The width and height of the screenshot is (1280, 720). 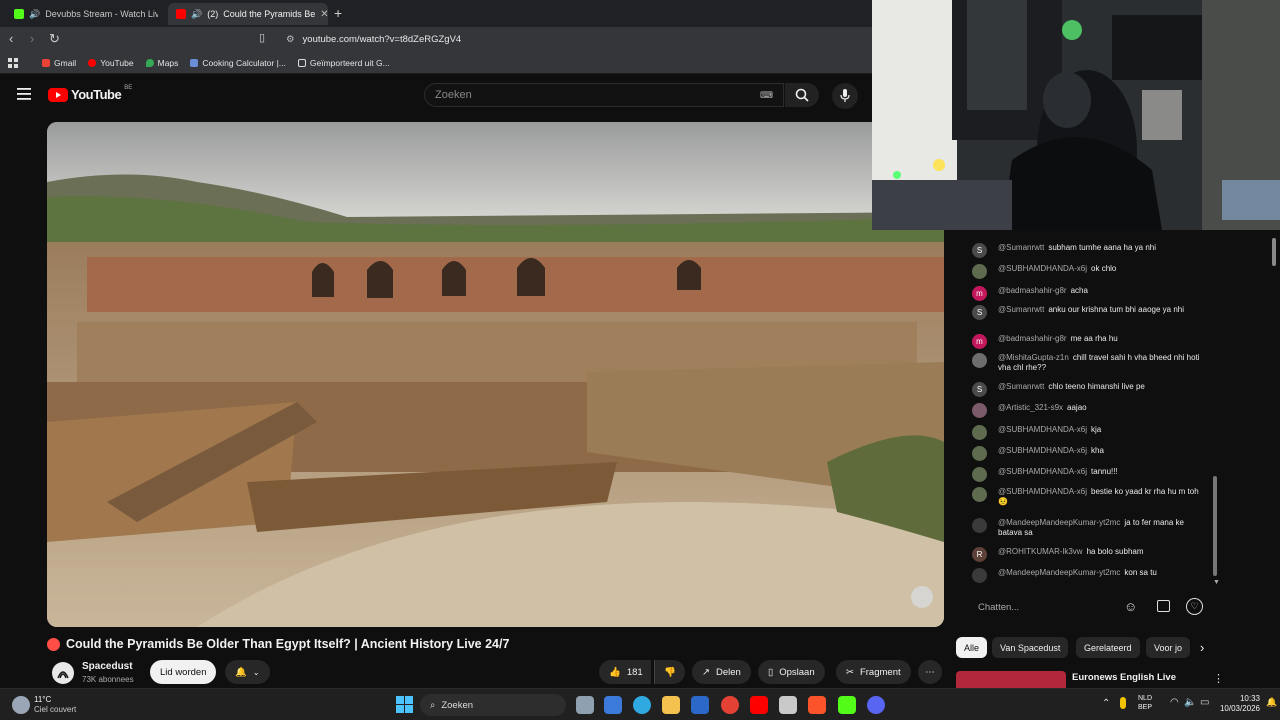 What do you see at coordinates (817, 705) in the screenshot?
I see `brave-icon` at bounding box center [817, 705].